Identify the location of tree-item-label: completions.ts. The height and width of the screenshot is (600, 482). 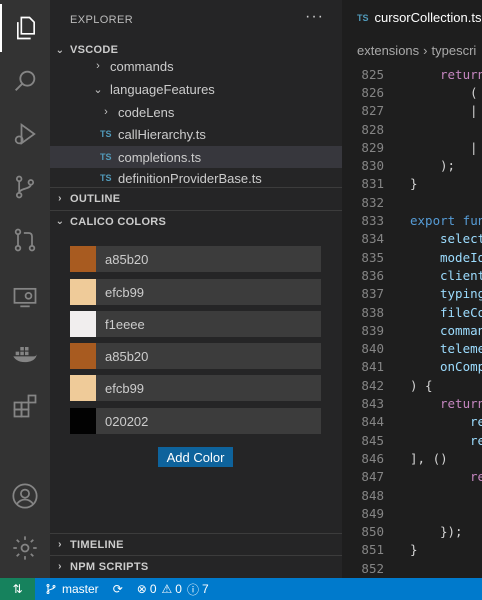
(160, 157).